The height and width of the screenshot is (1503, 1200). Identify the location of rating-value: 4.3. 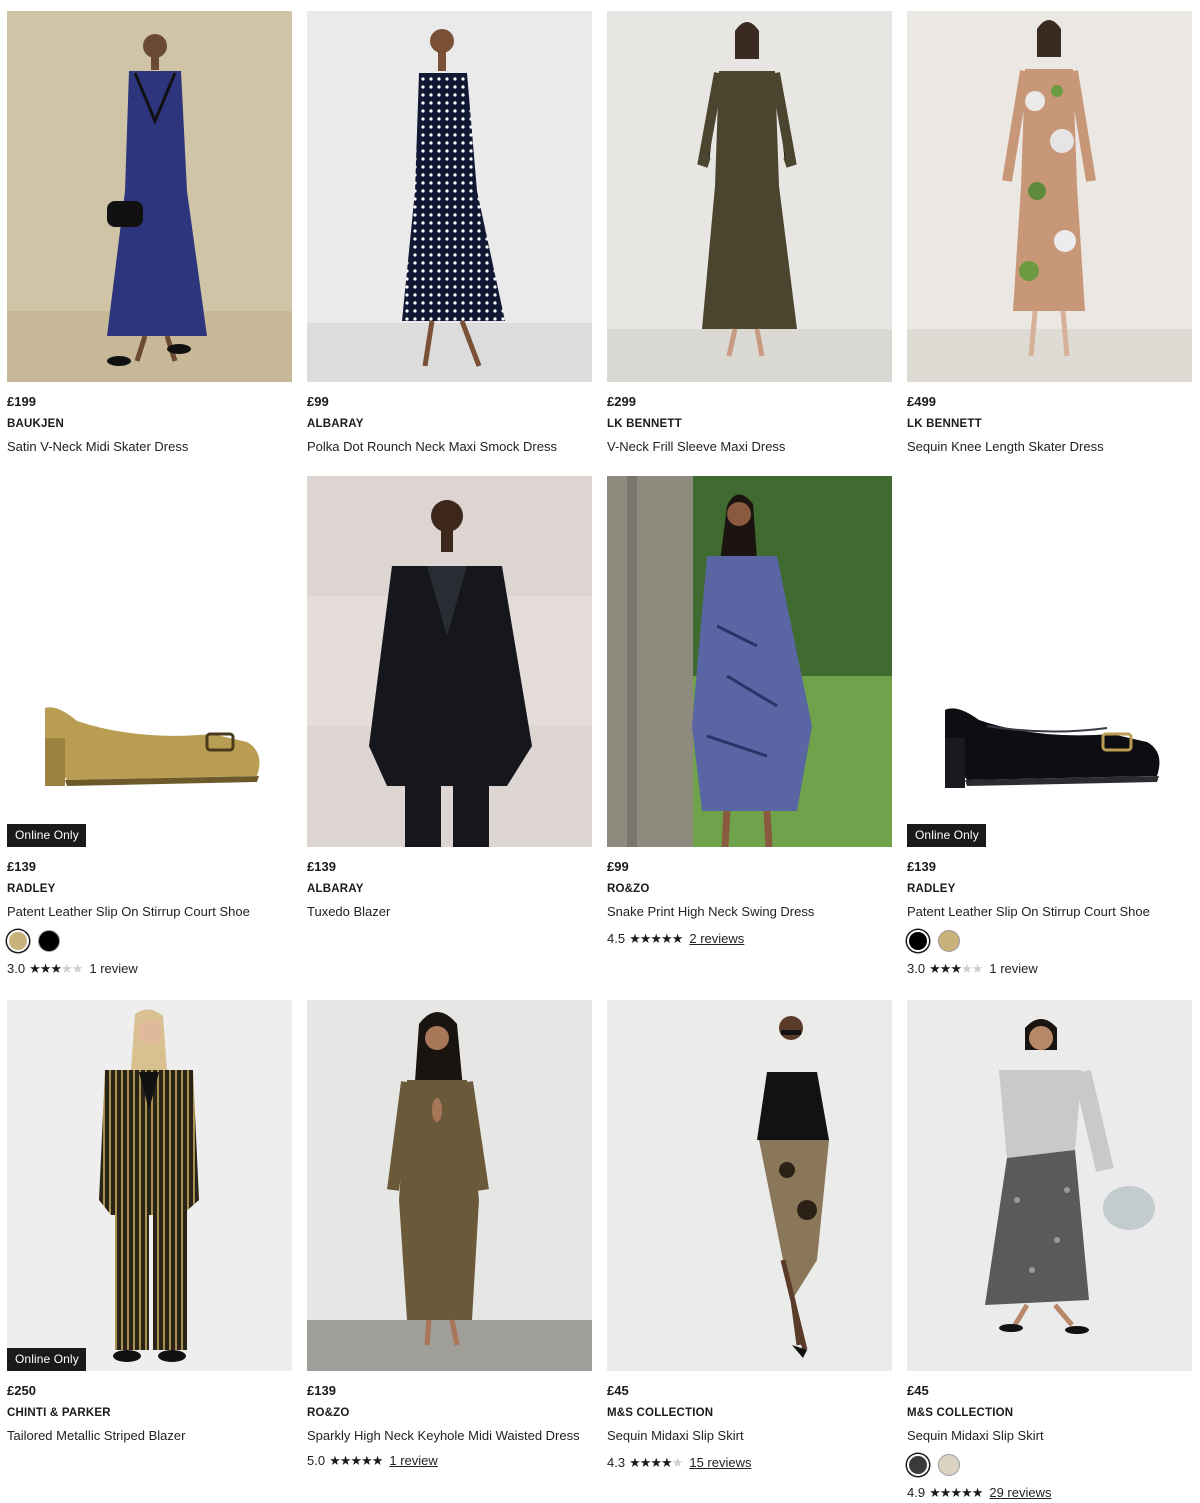
(616, 1462).